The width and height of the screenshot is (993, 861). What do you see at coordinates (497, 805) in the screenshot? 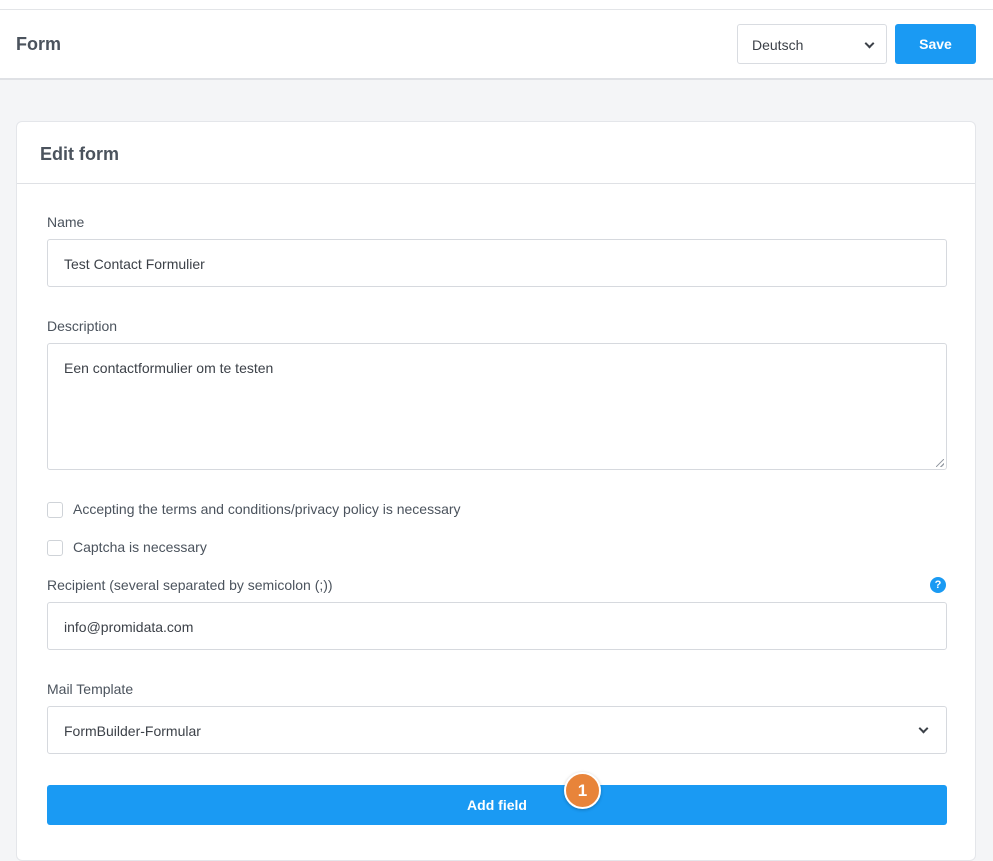
I see `add-field-button: Add field` at bounding box center [497, 805].